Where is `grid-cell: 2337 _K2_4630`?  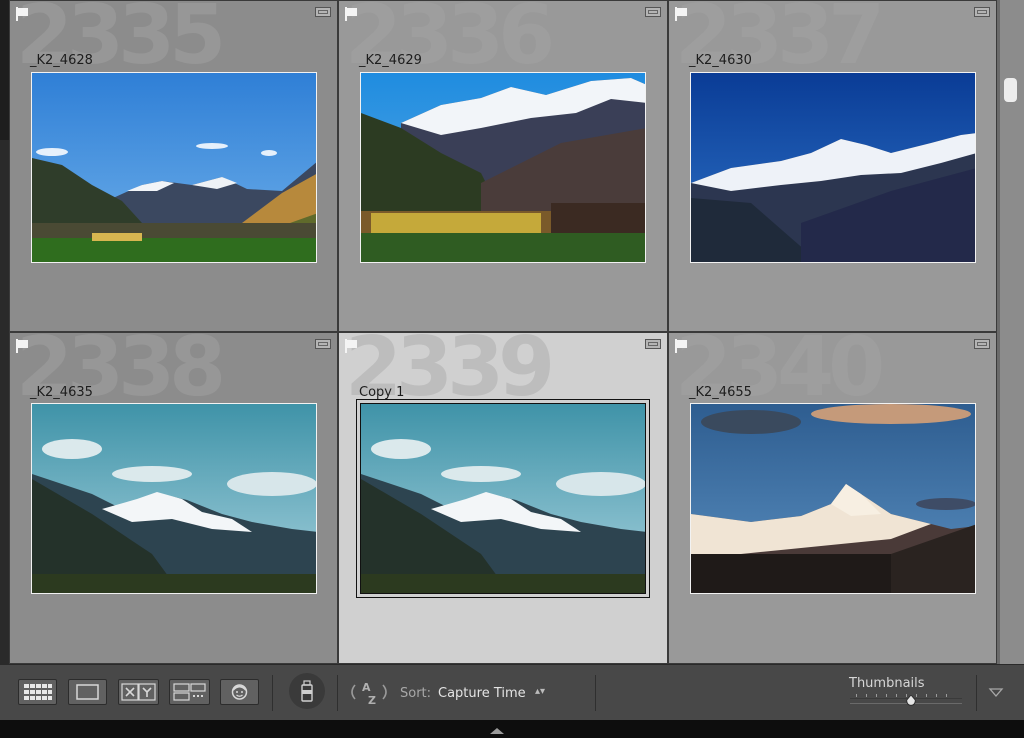 grid-cell: 2337 _K2_4630 is located at coordinates (832, 166).